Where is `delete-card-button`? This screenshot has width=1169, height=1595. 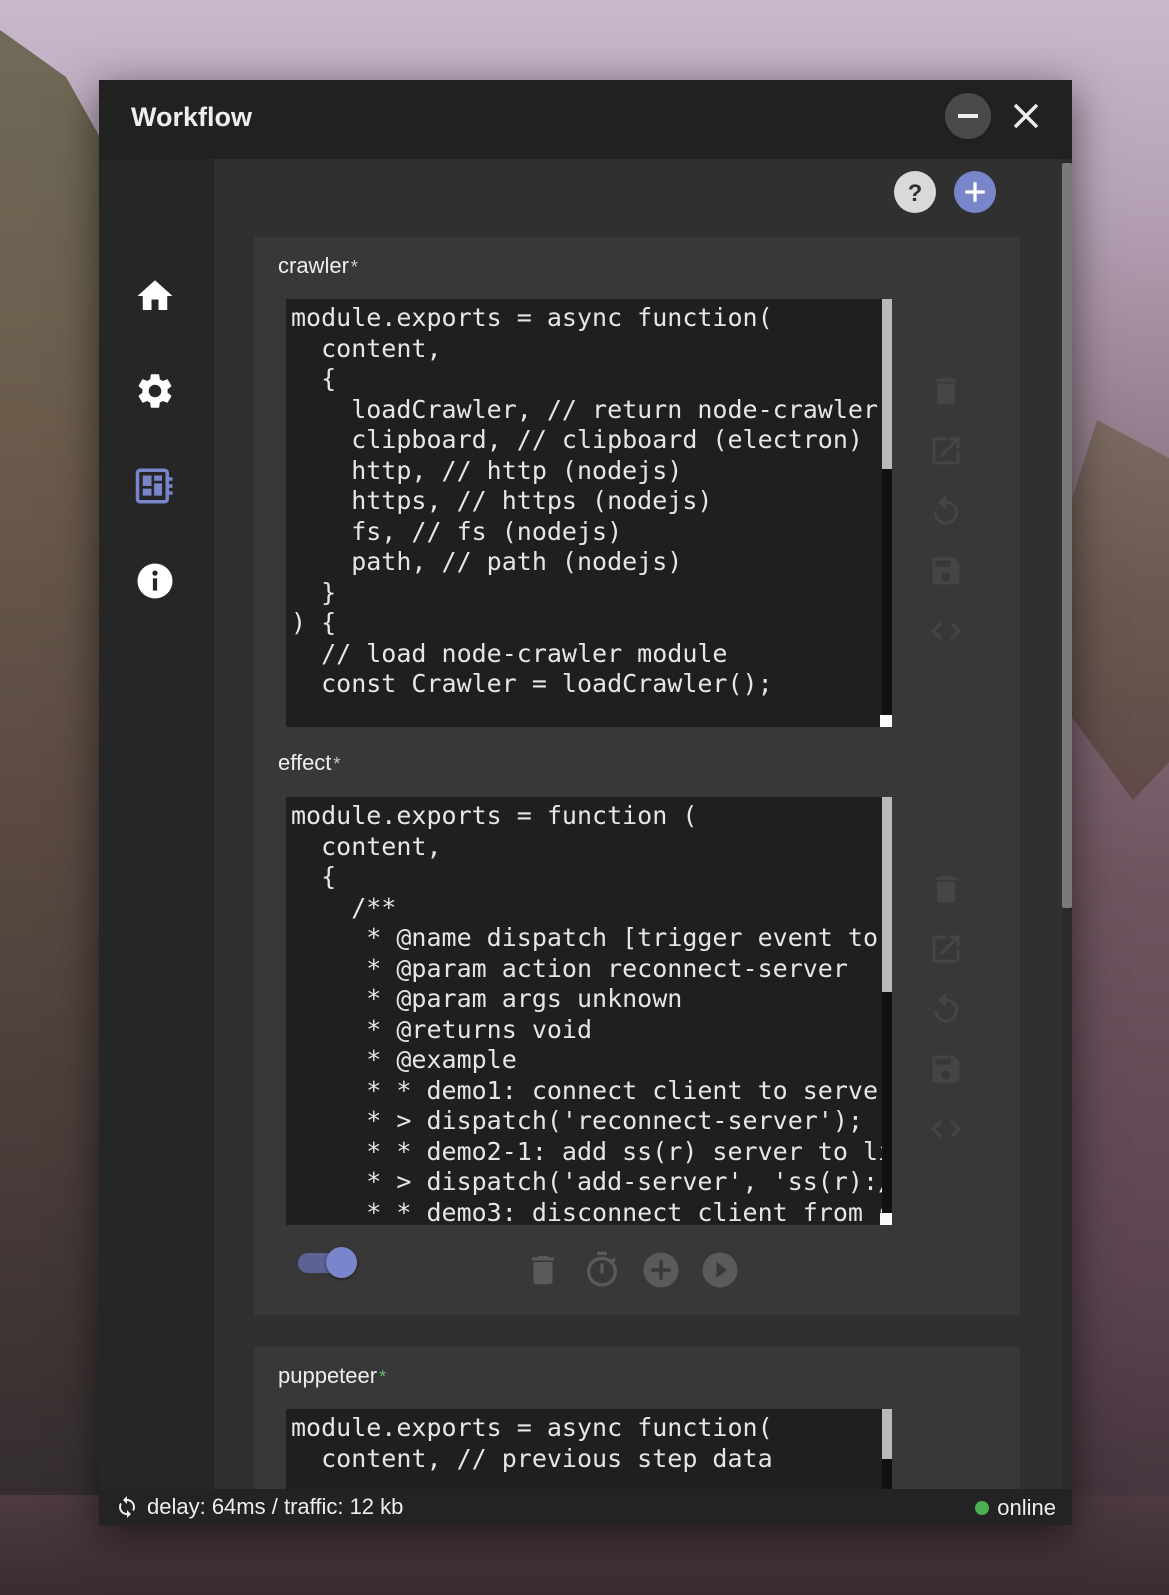
delete-card-button is located at coordinates (543, 1270).